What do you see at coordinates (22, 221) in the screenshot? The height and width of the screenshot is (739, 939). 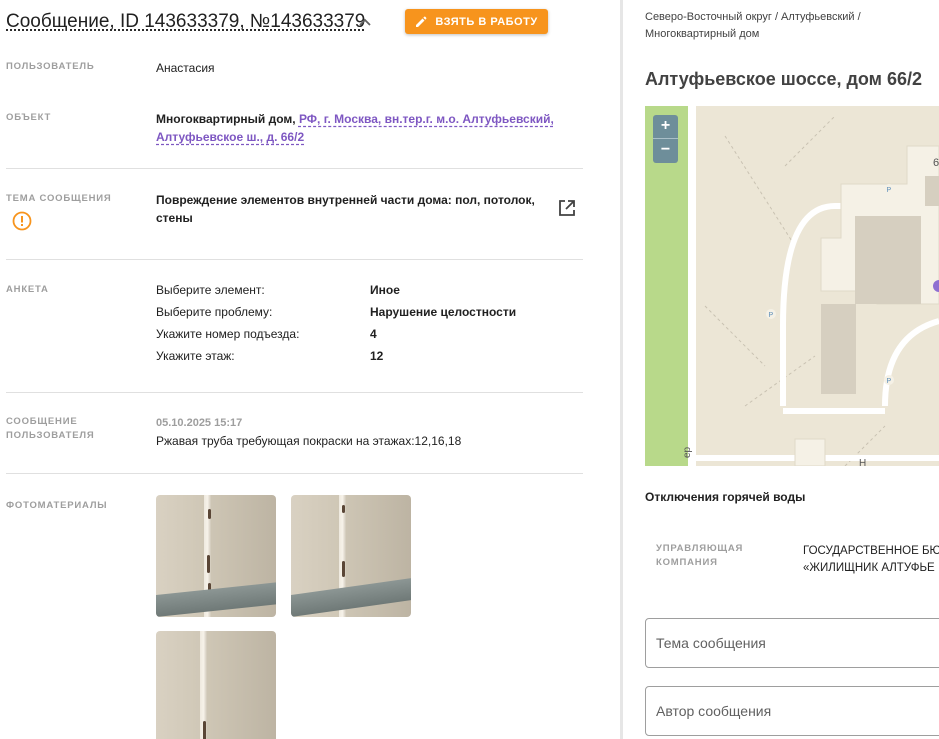 I see `warning-icon` at bounding box center [22, 221].